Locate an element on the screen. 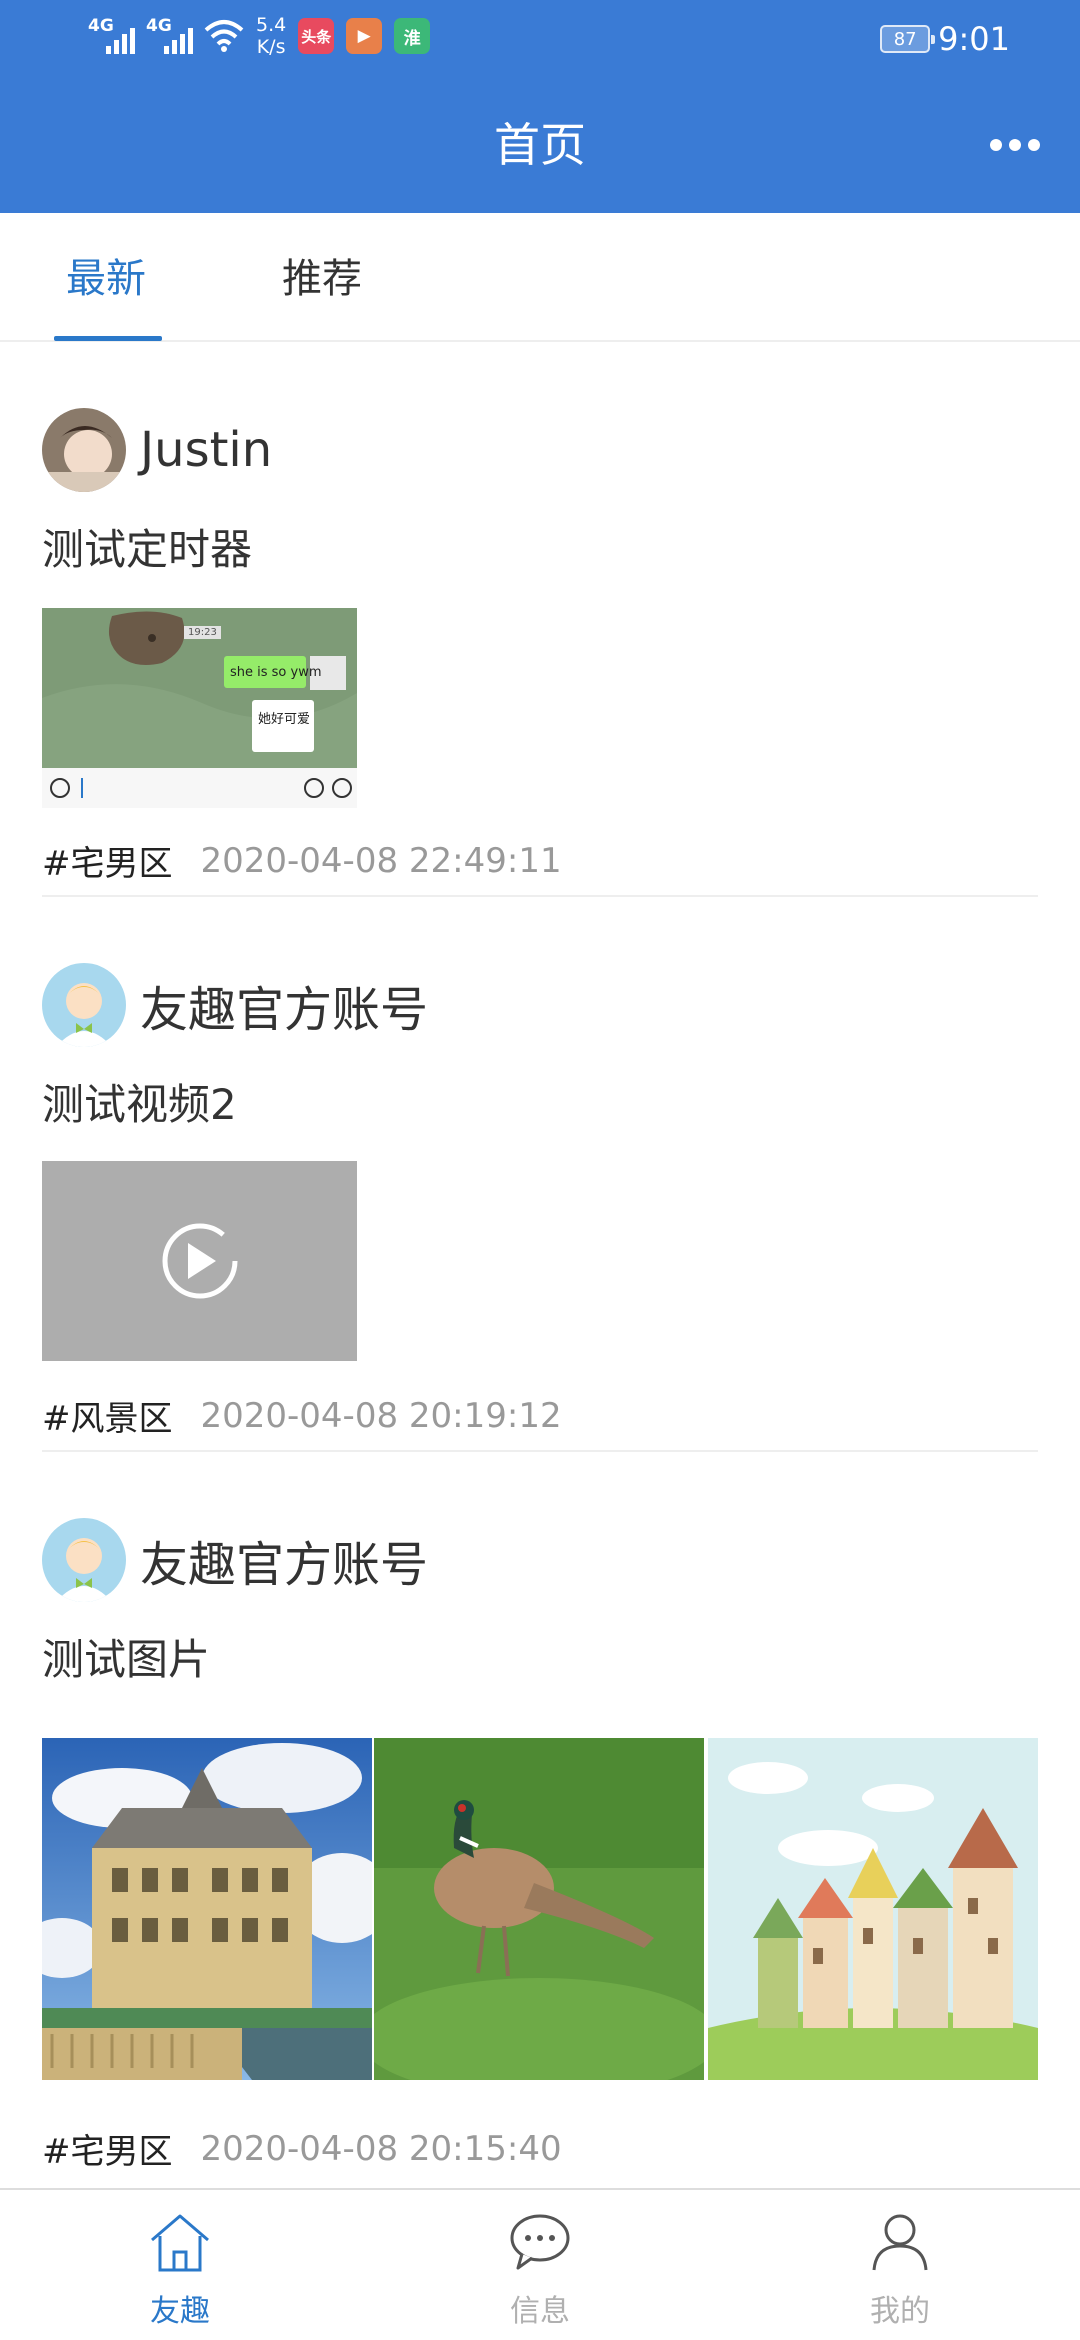 This screenshot has height=2340, width=1080. post-image-screenshot: 19:23 she is so ywm 她好可爱 is located at coordinates (199, 708).